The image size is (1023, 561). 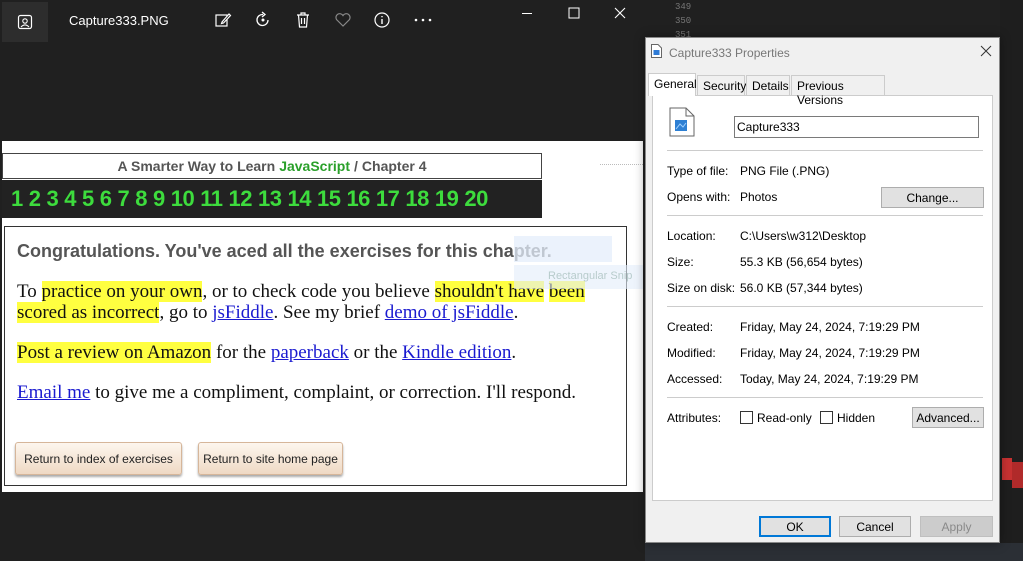 What do you see at coordinates (768, 85) in the screenshot?
I see `tab-details: Details` at bounding box center [768, 85].